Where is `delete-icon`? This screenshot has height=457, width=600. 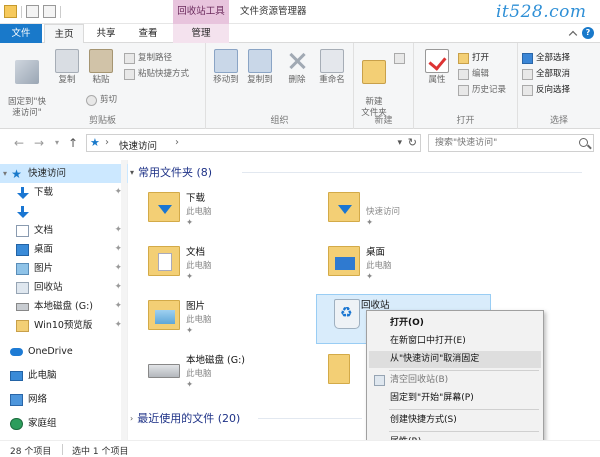 delete-icon is located at coordinates (297, 61).